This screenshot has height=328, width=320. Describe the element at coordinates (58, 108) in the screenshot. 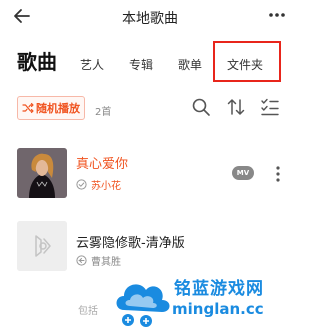

I see `shuffle-play-label: 随机播放` at that location.